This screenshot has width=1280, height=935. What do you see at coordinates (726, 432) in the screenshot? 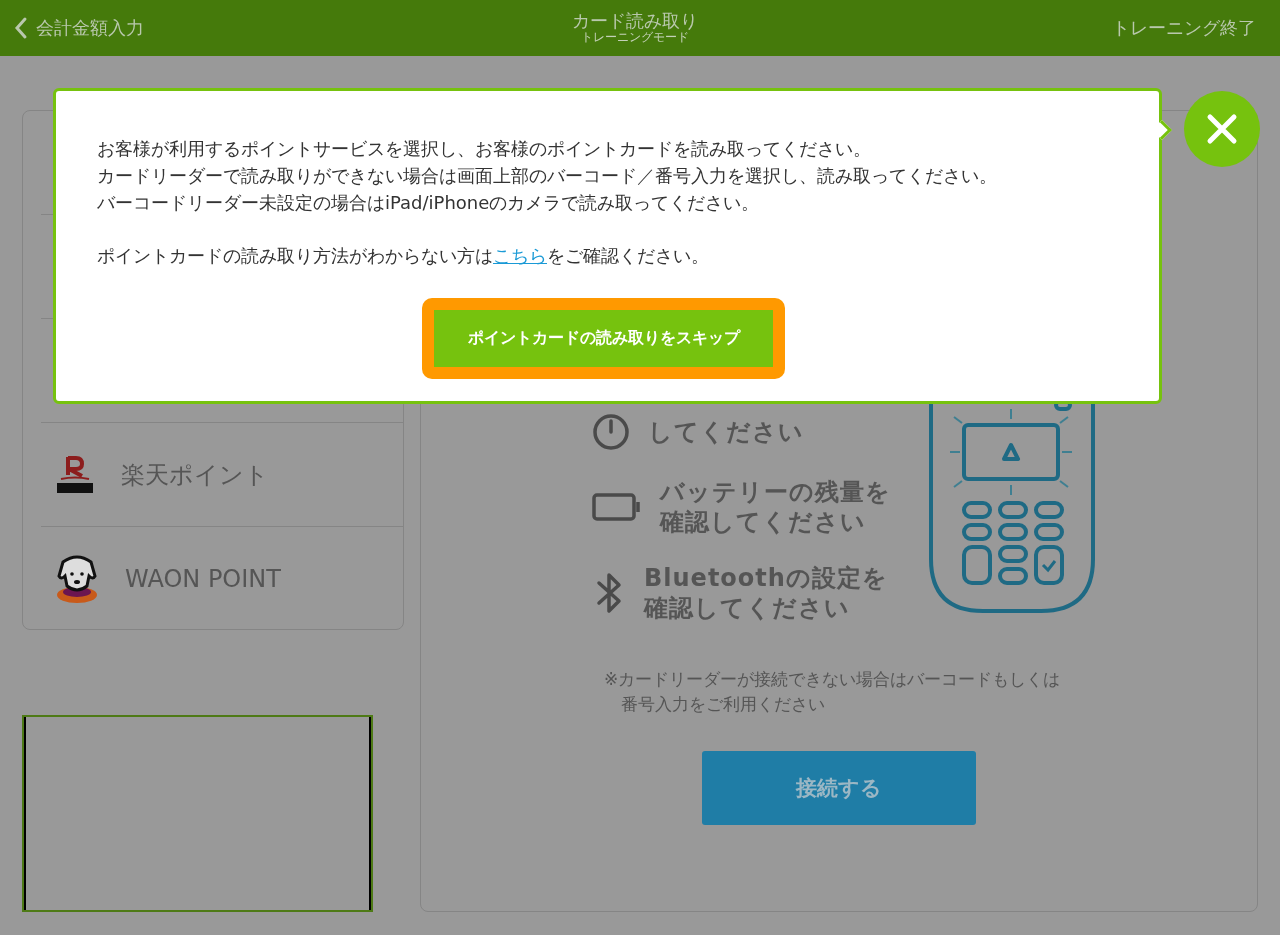
I see `instruction-text: してください` at bounding box center [726, 432].